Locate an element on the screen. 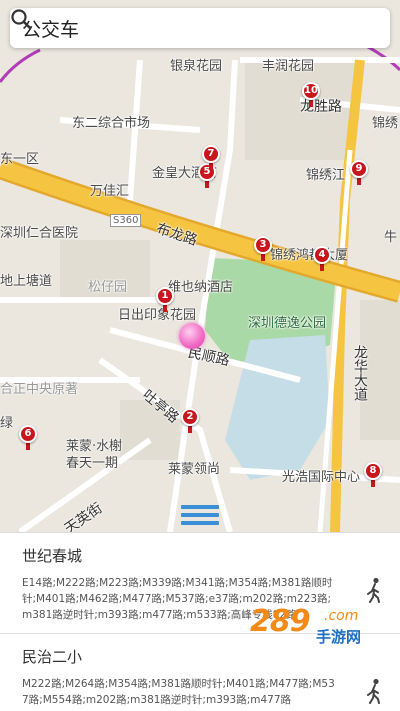  label-guangxin-center: 光浩国际中心 is located at coordinates (321, 477).